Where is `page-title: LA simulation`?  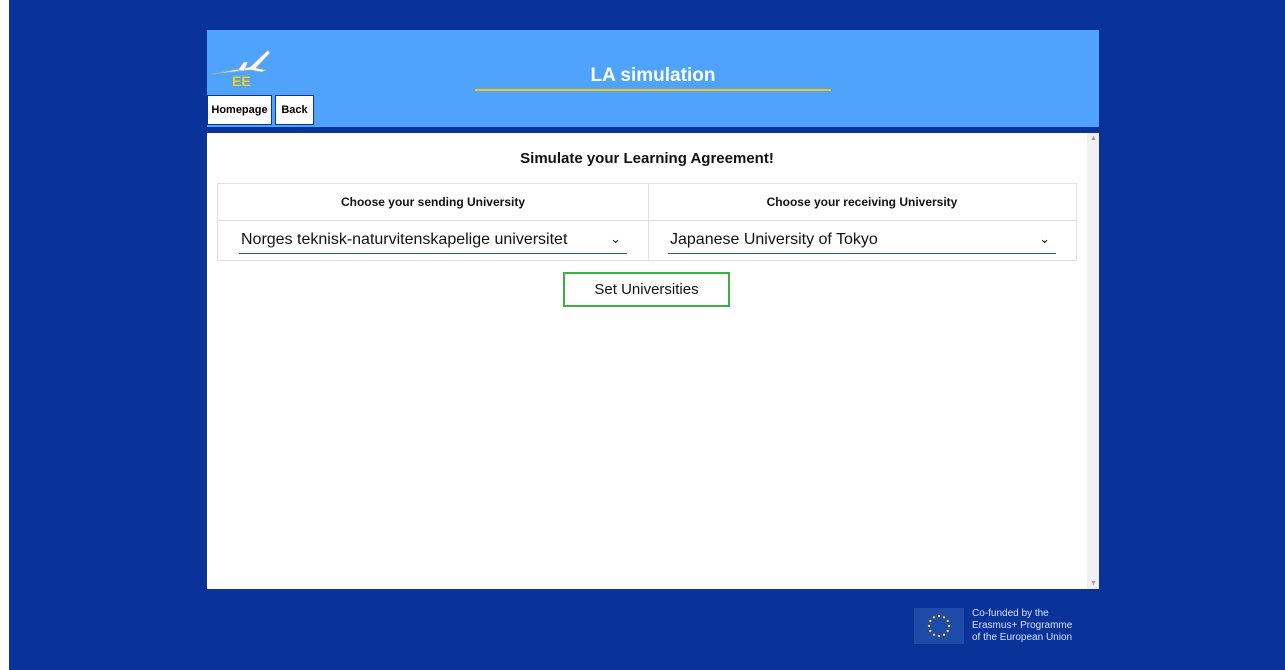
page-title: LA simulation is located at coordinates (653, 75).